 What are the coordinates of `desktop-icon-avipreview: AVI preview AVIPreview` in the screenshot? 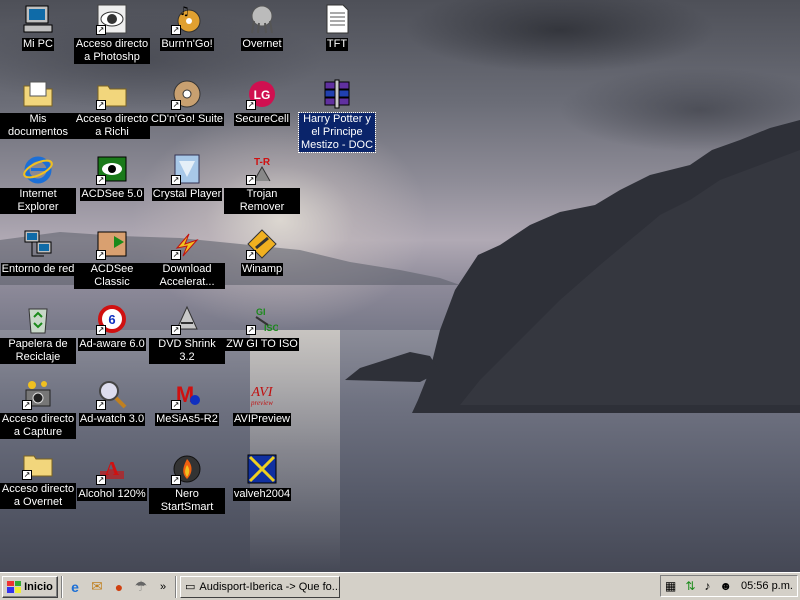 It's located at (262, 402).